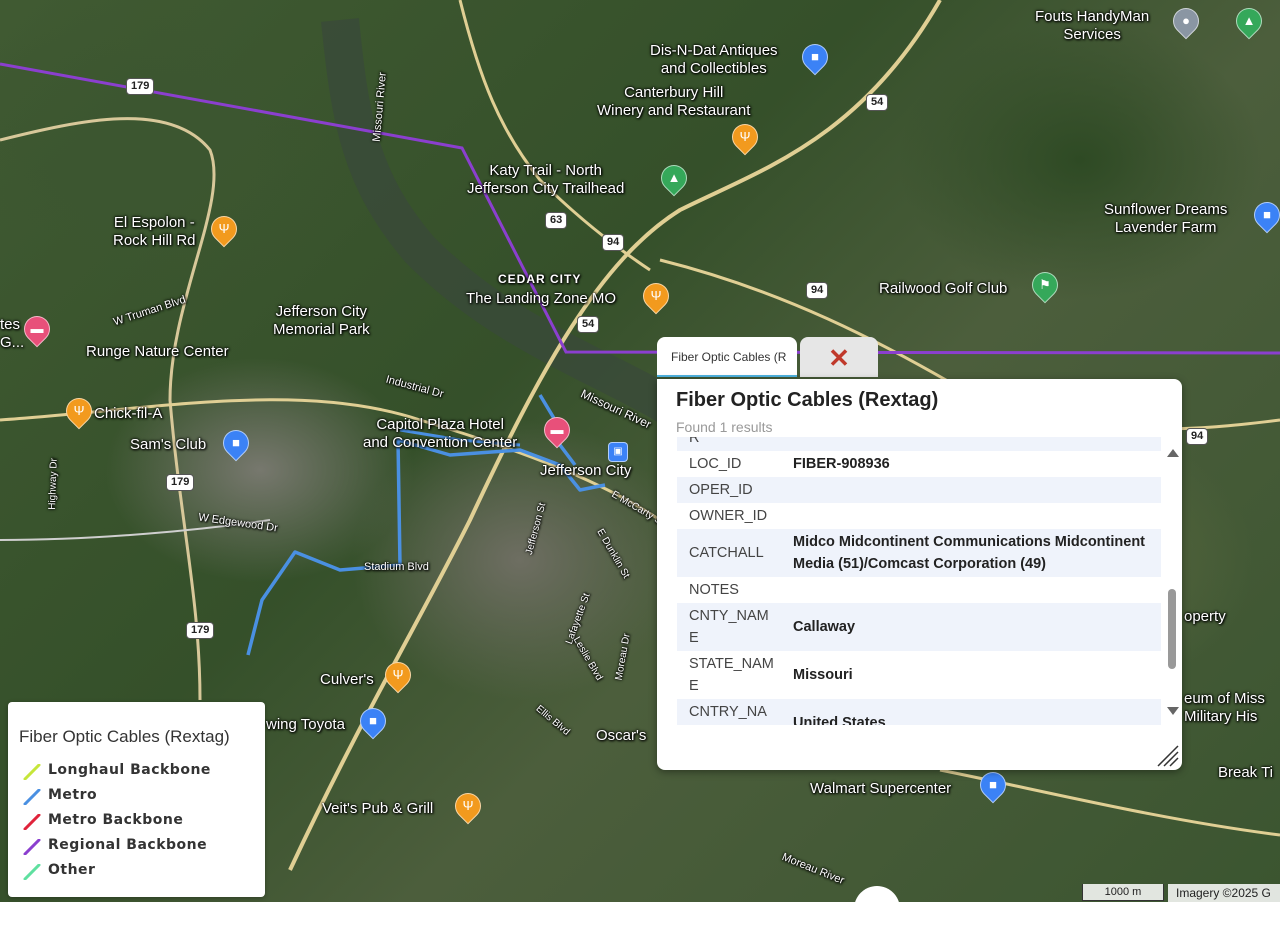 Image resolution: width=1280 pixels, height=932 pixels. I want to click on attribute-key: OPER_ID, so click(729, 490).